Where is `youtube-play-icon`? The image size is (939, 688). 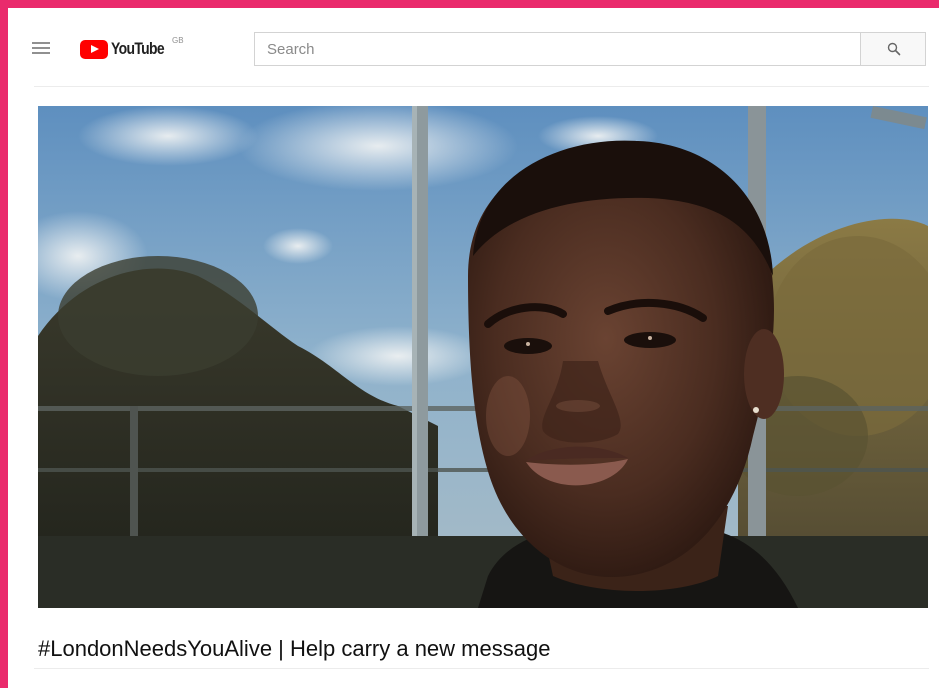 youtube-play-icon is located at coordinates (94, 49).